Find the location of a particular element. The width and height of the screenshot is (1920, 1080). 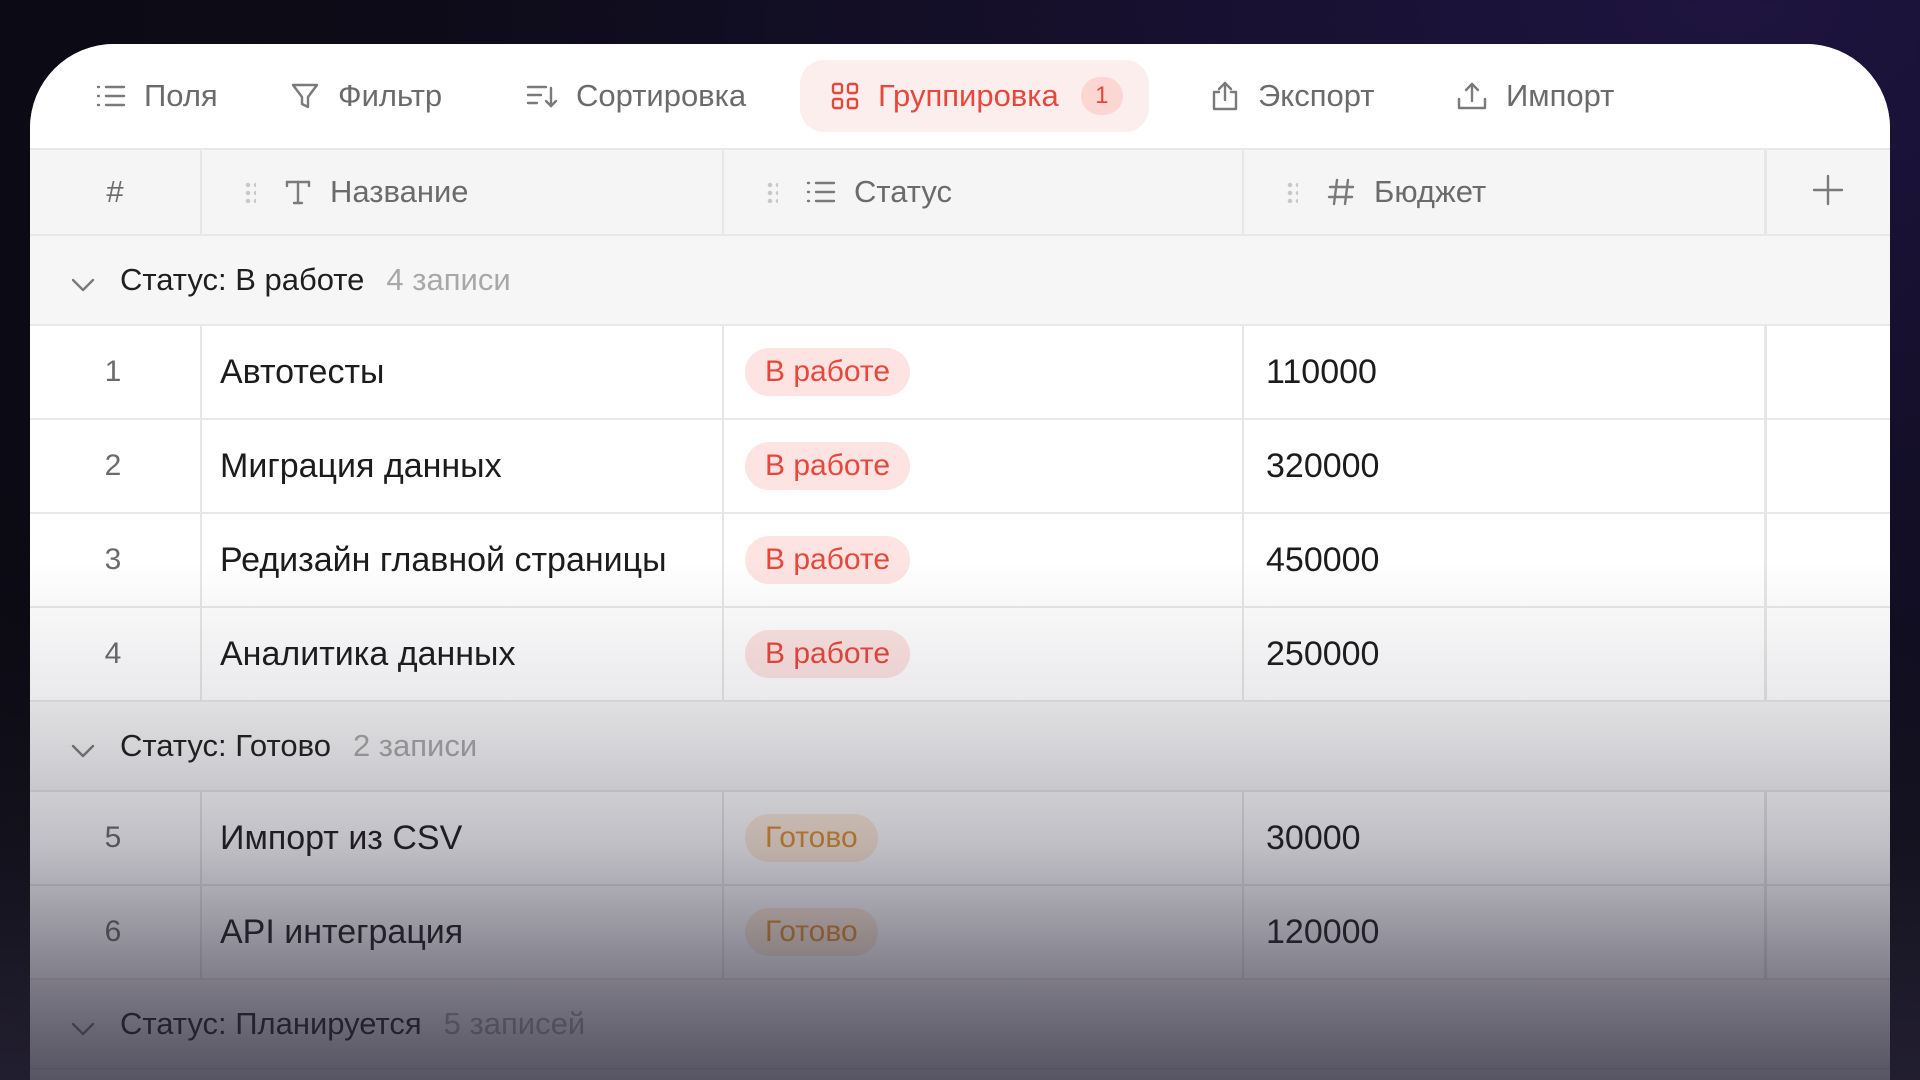

filter-button: Фильтр is located at coordinates (366, 96).